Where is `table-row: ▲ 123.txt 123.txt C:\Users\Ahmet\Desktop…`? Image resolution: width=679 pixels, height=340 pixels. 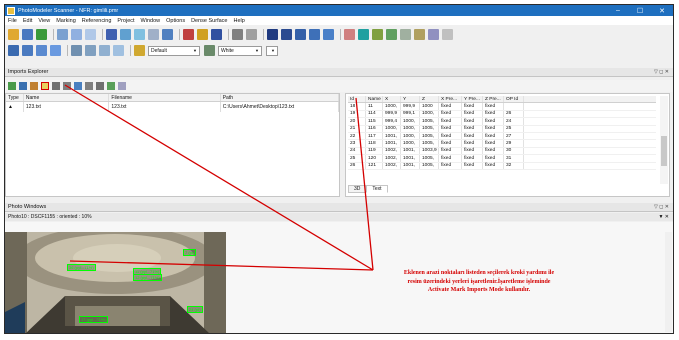 table-row: ▲ 123.txt 123.txt C:\Users\Ahmet\Desktop… is located at coordinates (172, 107).